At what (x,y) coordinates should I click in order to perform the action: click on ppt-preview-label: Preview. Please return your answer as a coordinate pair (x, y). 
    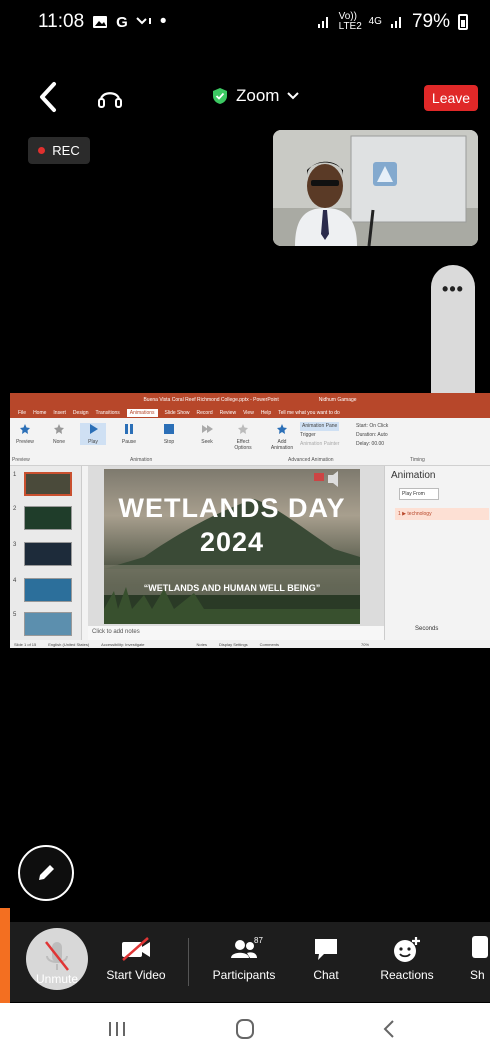
    Looking at the image, I should click on (25, 442).